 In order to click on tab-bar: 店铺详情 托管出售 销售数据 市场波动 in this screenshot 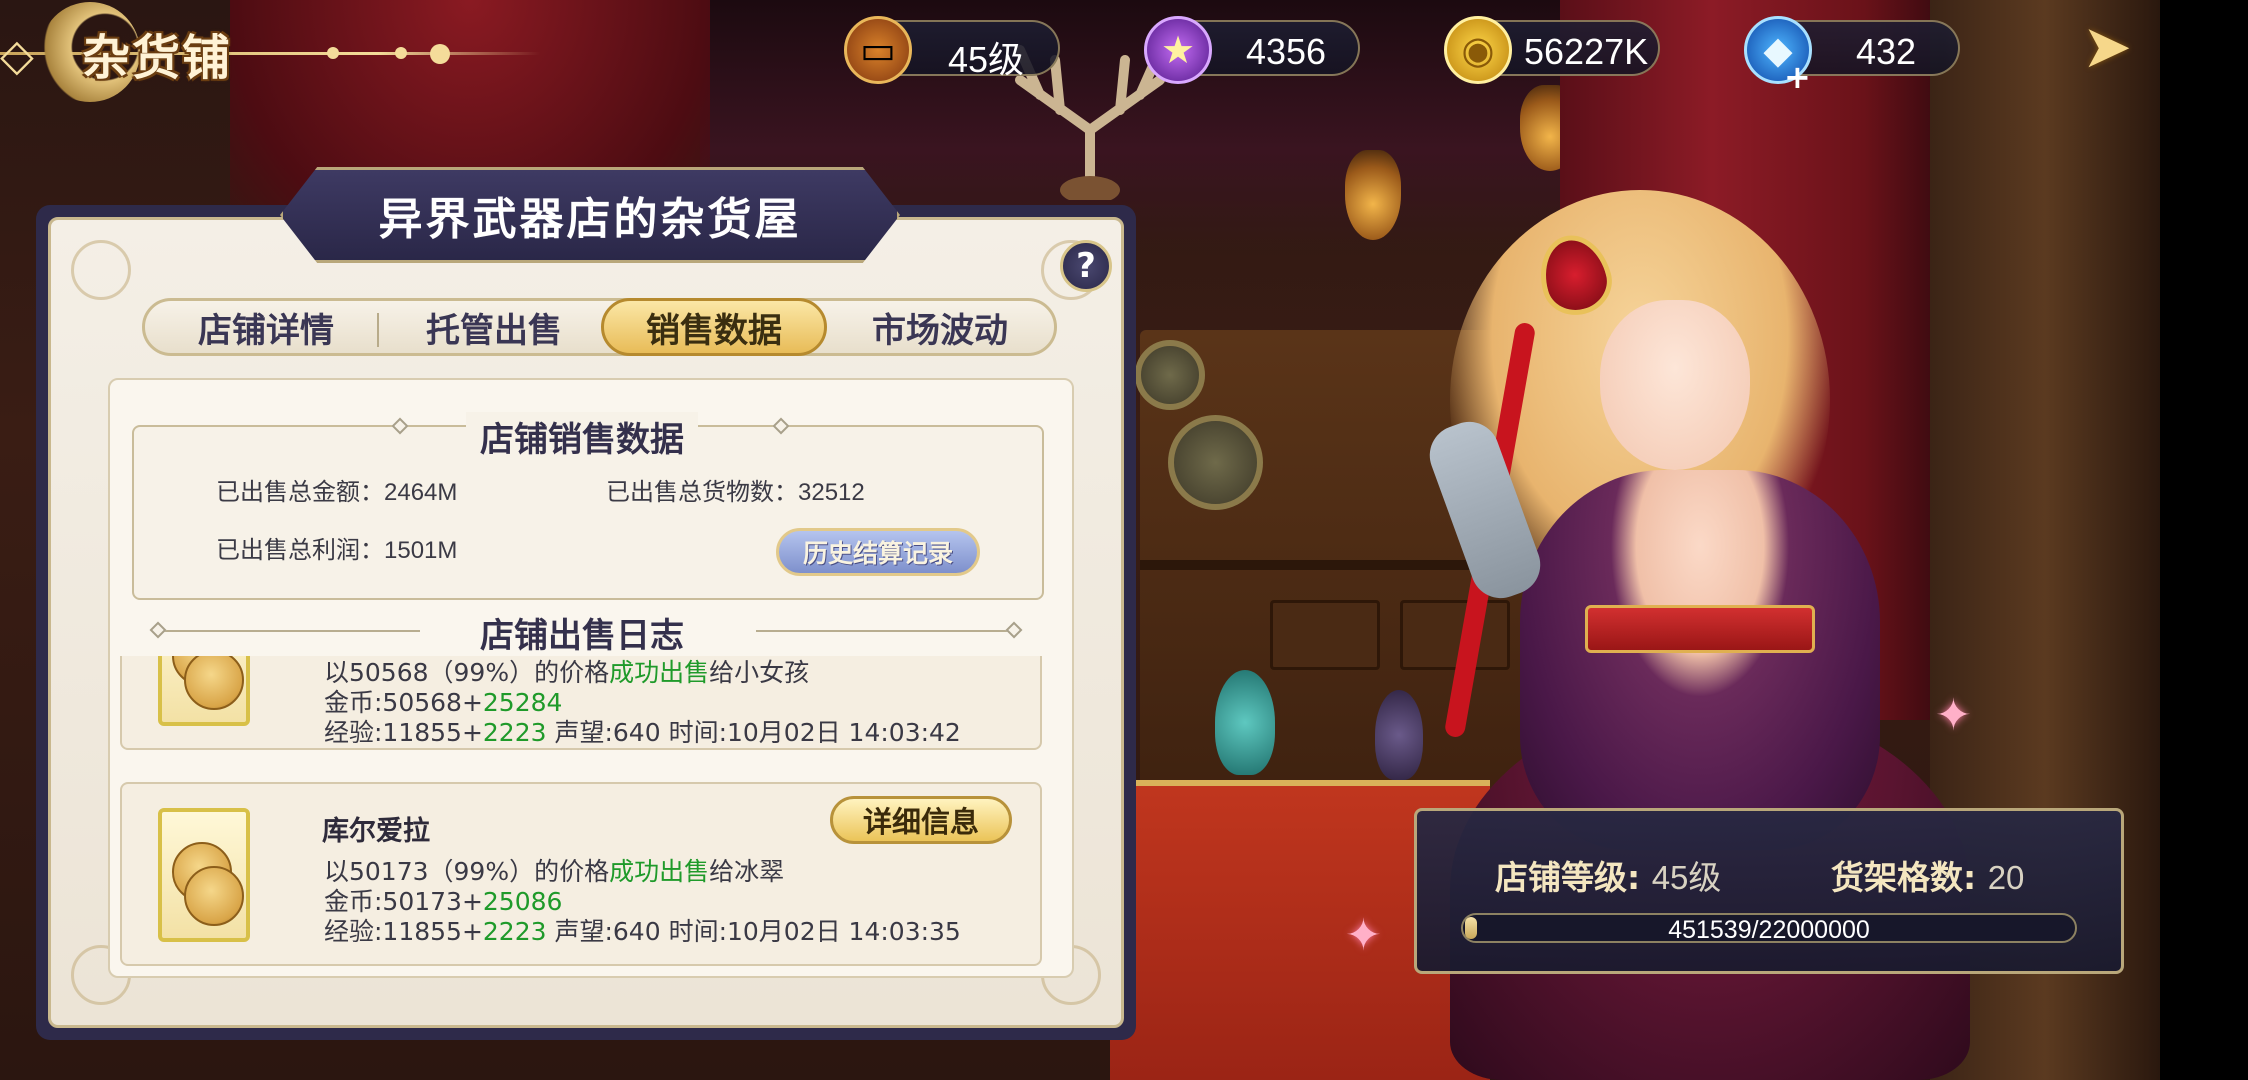, I will do `click(599, 327)`.